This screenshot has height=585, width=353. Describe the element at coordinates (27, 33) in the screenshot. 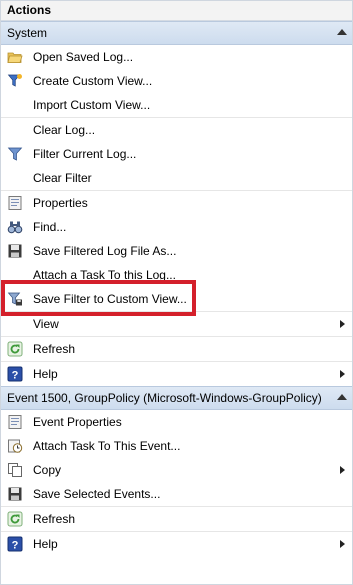

I see `section-title-system: System` at that location.